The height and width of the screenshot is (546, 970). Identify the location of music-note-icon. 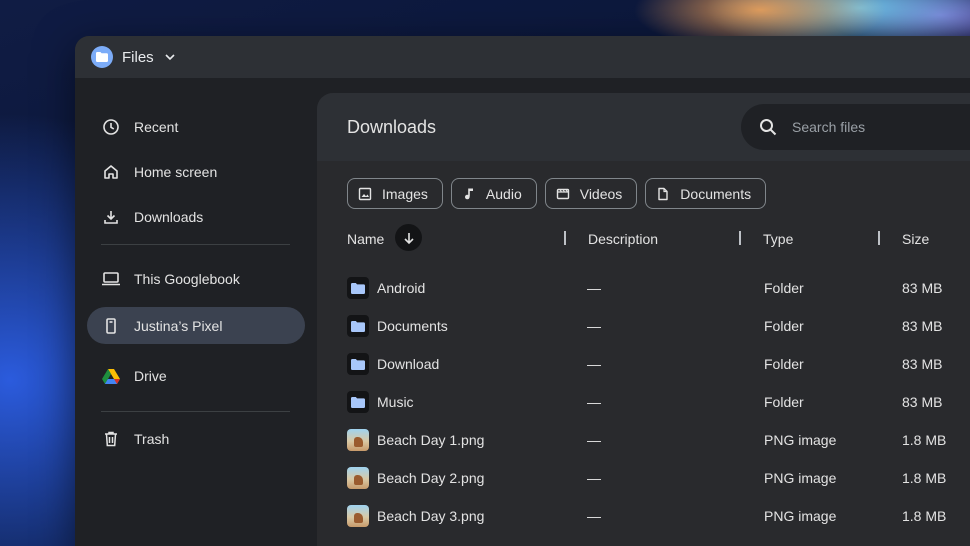
(469, 194).